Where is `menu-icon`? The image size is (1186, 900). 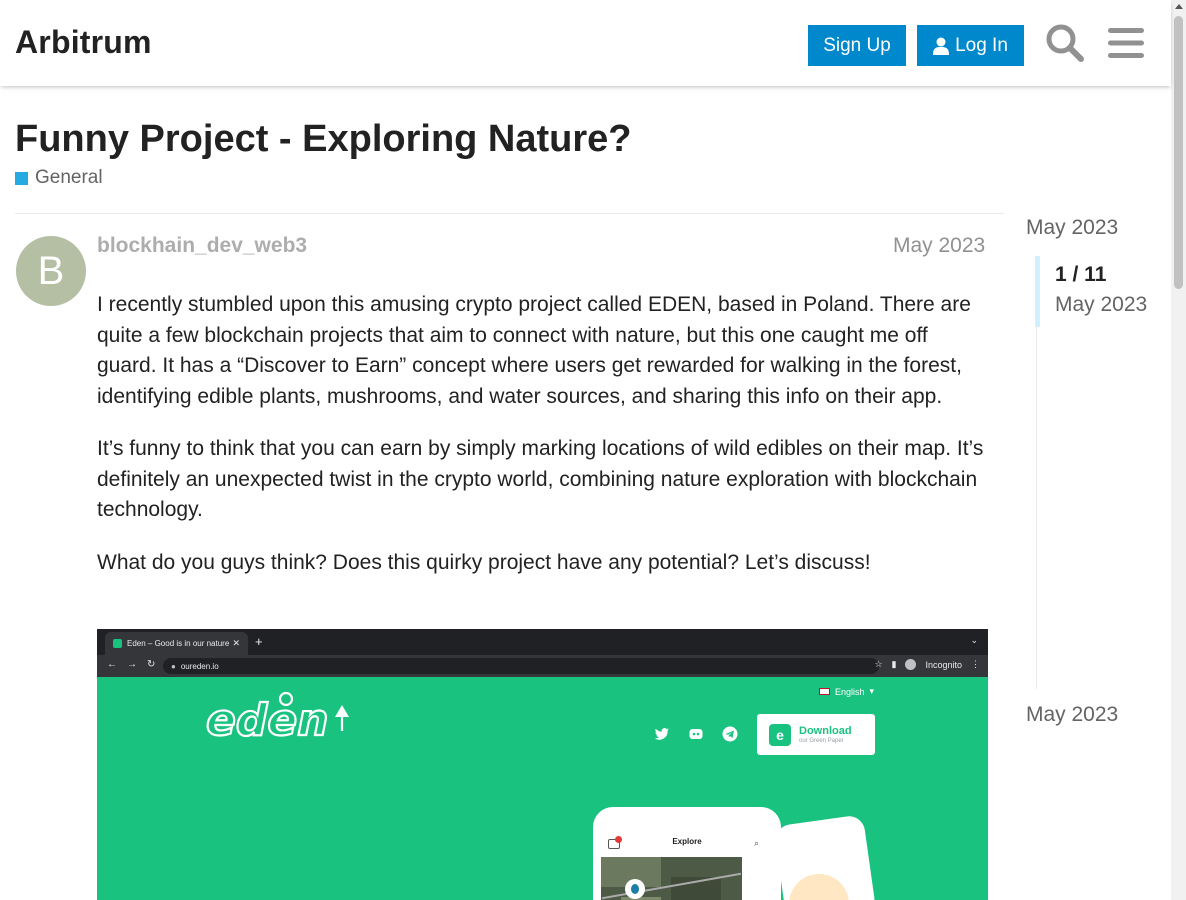
menu-icon is located at coordinates (1126, 43).